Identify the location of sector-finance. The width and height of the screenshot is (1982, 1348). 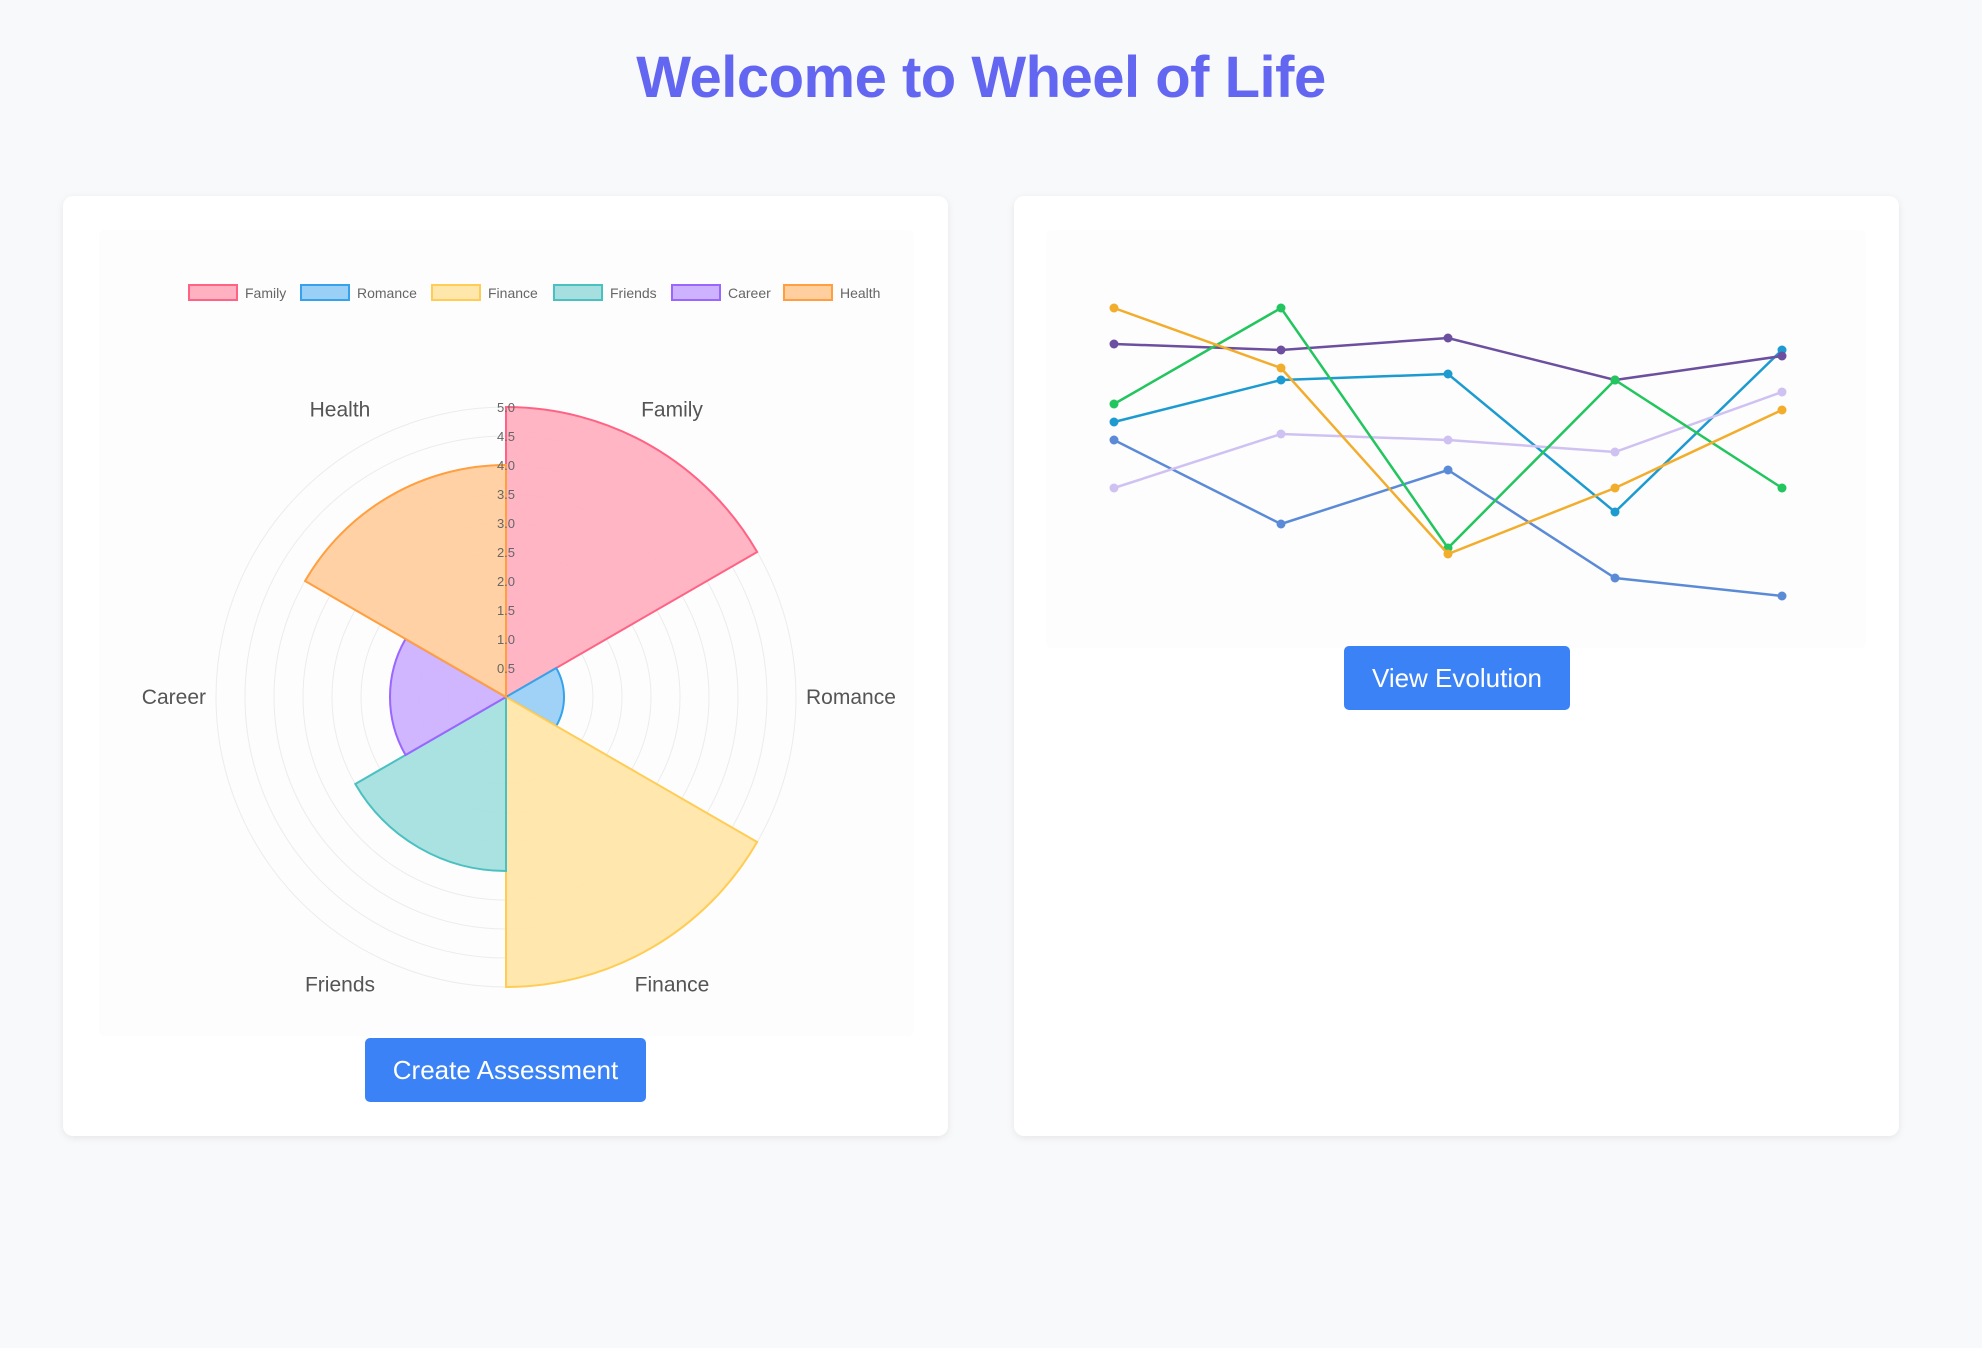
(632, 842).